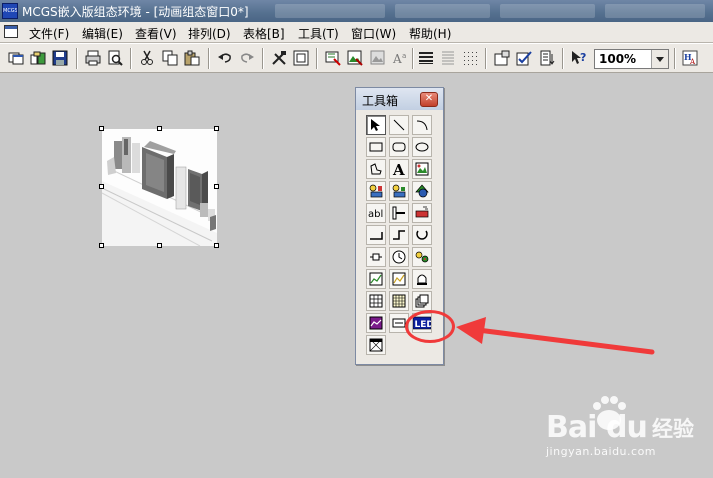 This screenshot has height=478, width=713. What do you see at coordinates (422, 279) in the screenshot?
I see `alarm-tool` at bounding box center [422, 279].